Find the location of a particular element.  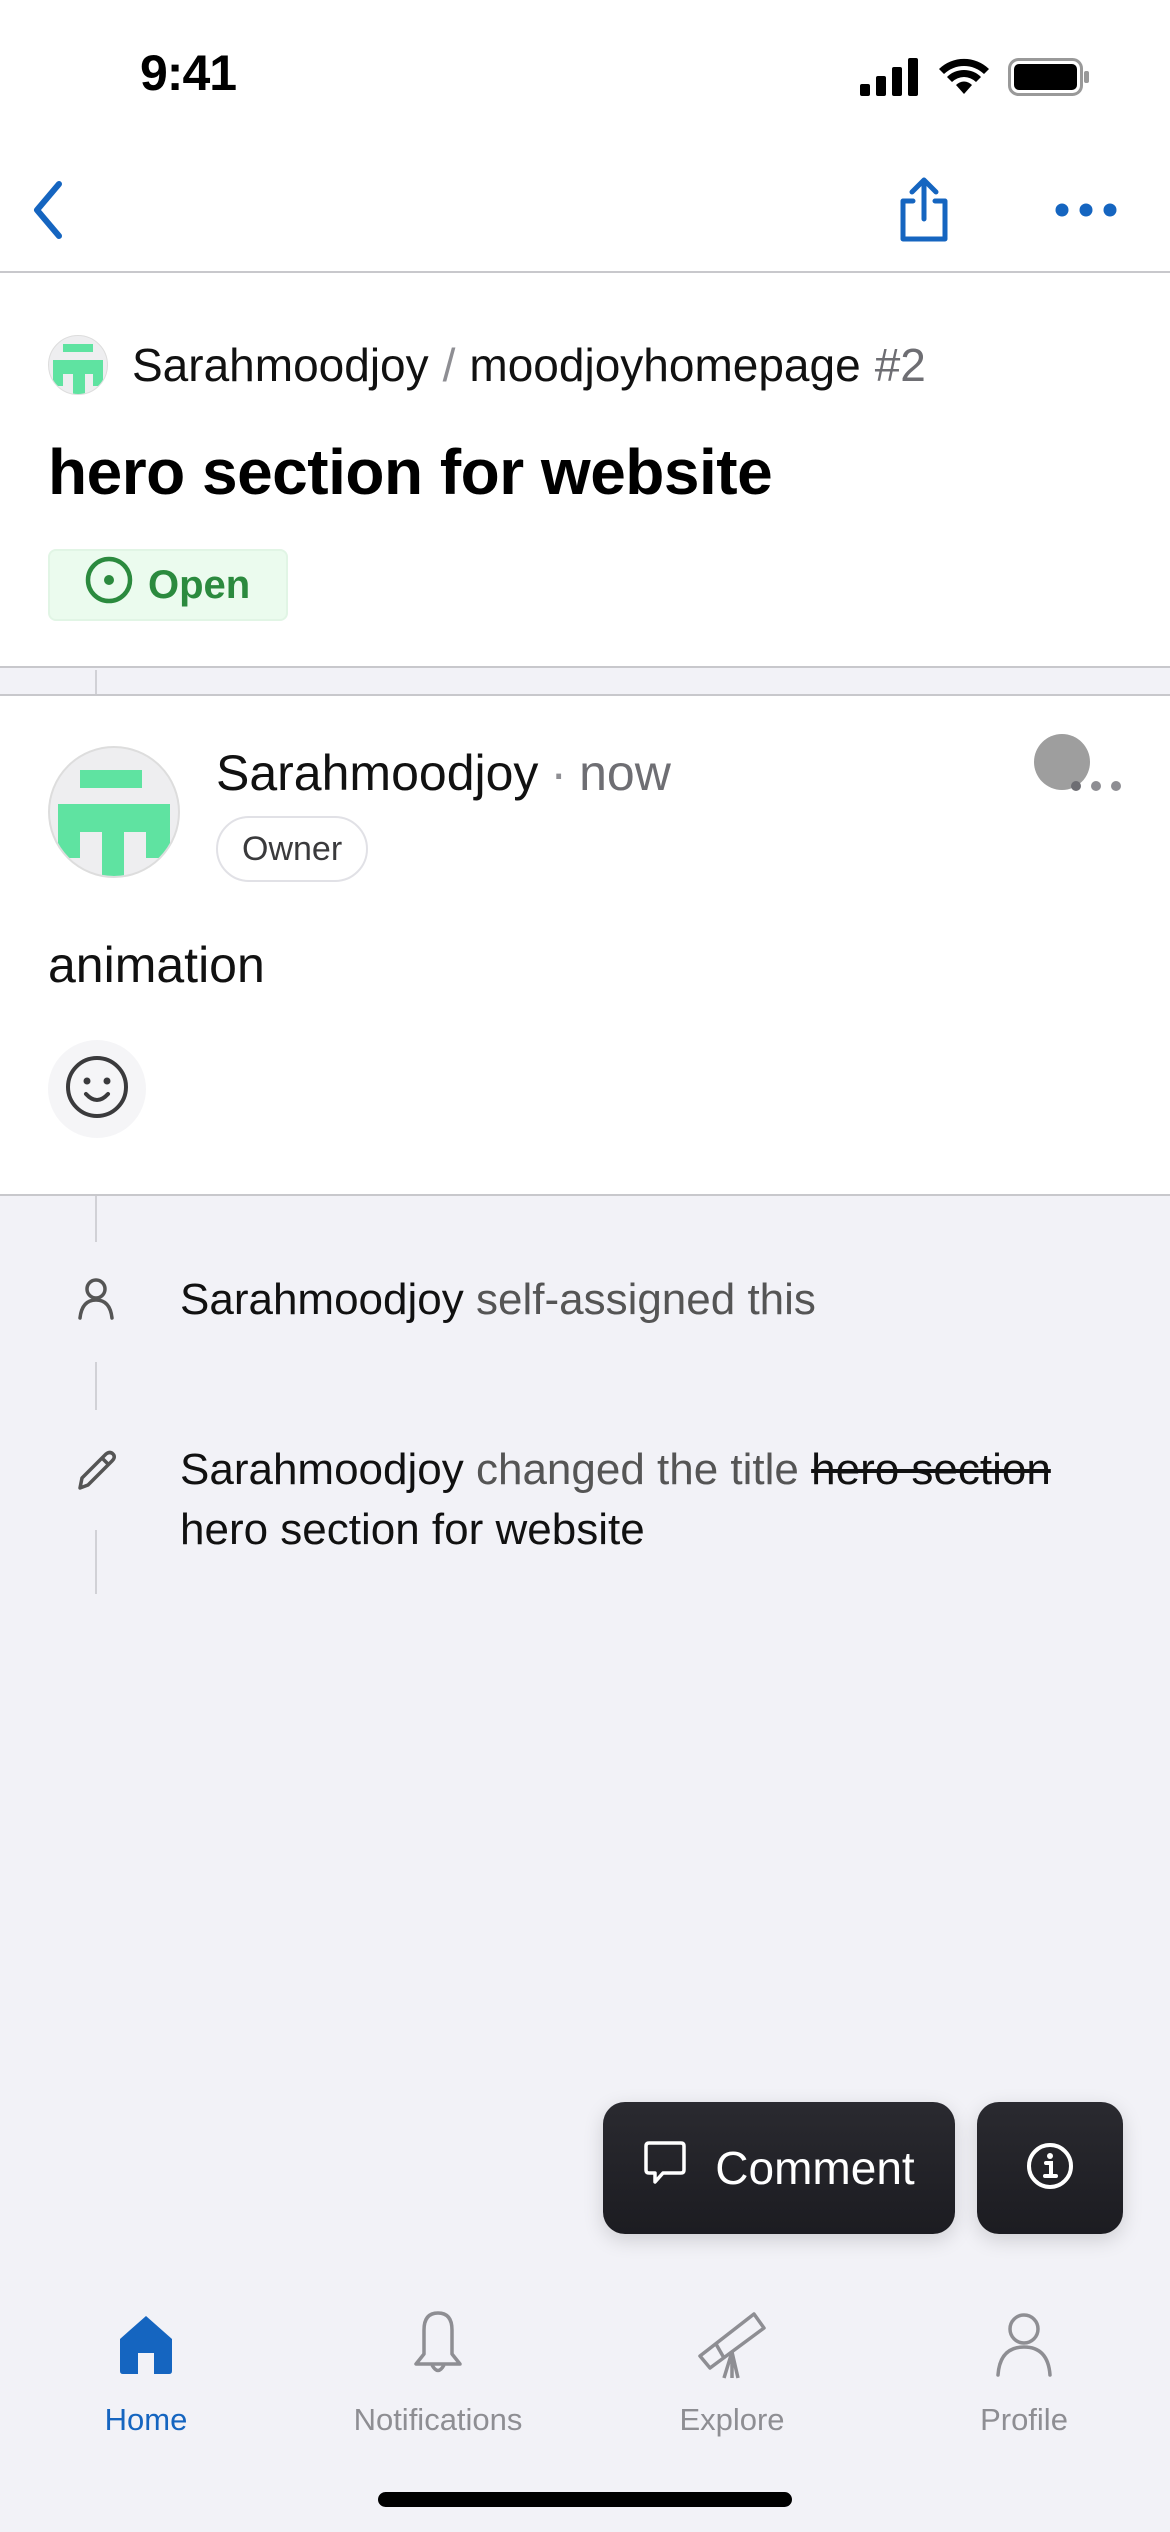

wifi-icon is located at coordinates (964, 79).